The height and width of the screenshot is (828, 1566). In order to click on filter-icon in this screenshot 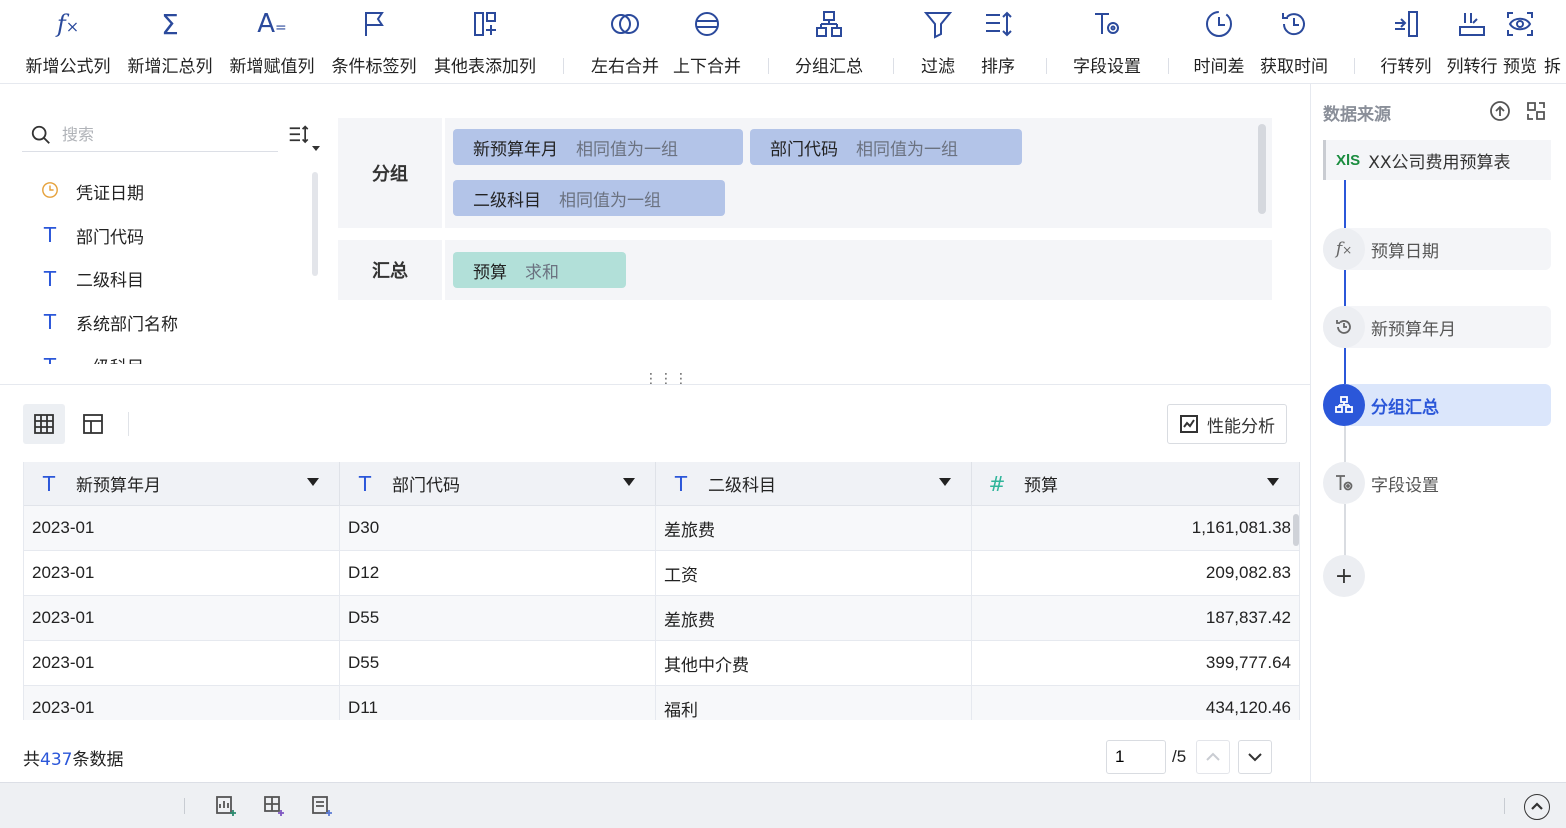, I will do `click(938, 24)`.